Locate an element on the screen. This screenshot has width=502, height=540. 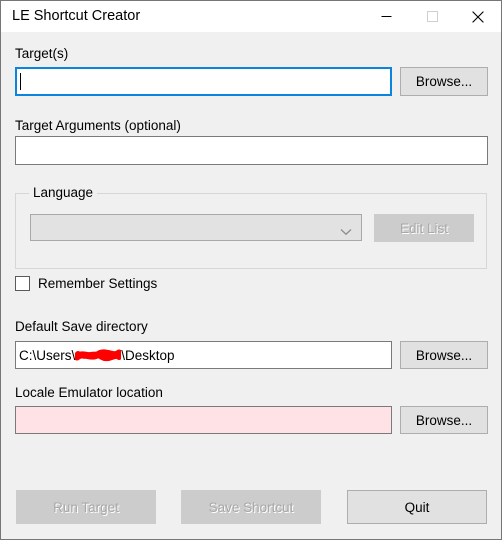
title-bar: LE Shortcut Creator is located at coordinates (251, 16).